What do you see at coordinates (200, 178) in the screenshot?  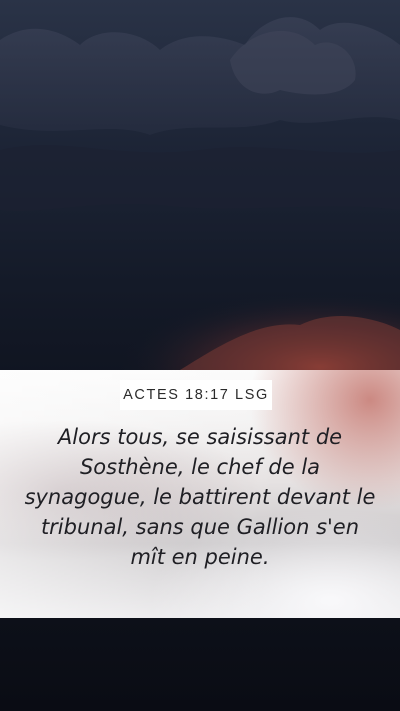 I see `middle-cloud-layer` at bounding box center [200, 178].